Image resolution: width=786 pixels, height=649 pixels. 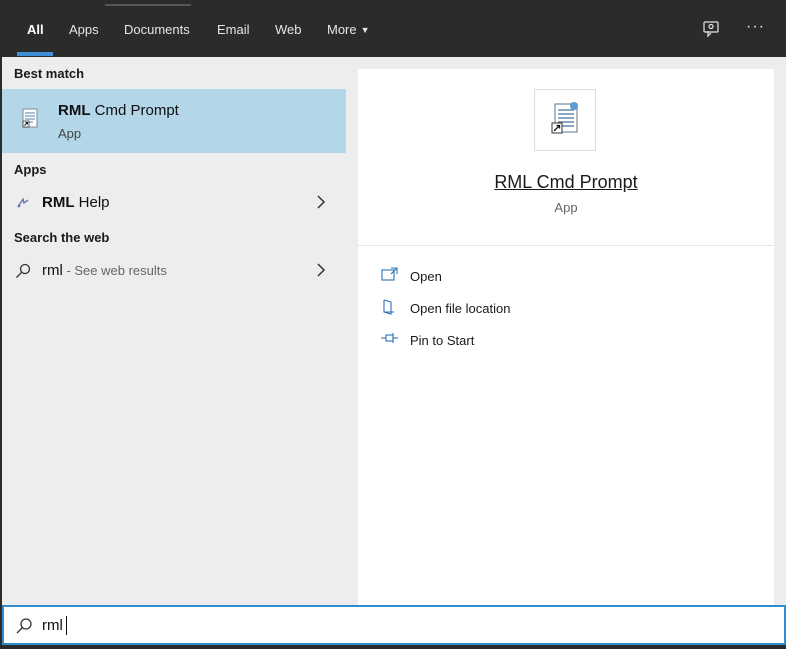 What do you see at coordinates (104, 270) in the screenshot?
I see `web-result-label: rml - See web results` at bounding box center [104, 270].